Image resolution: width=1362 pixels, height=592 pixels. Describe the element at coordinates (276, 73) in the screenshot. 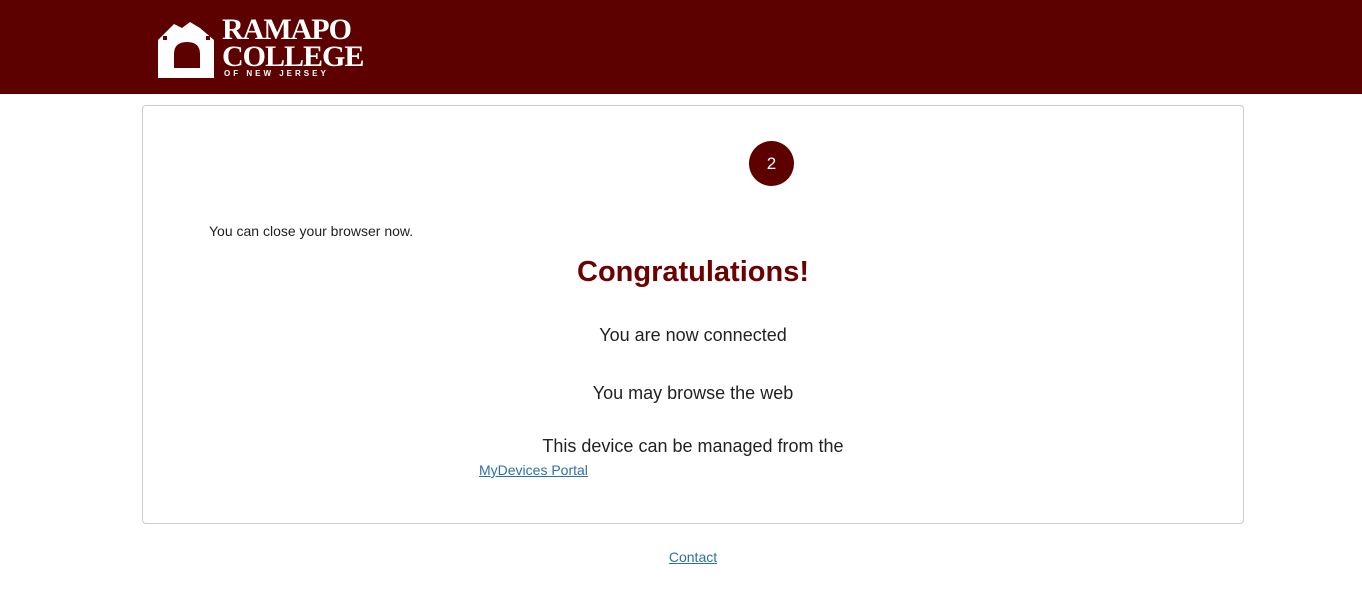

I see `logo-tagline: OF NEW JERSEY` at that location.